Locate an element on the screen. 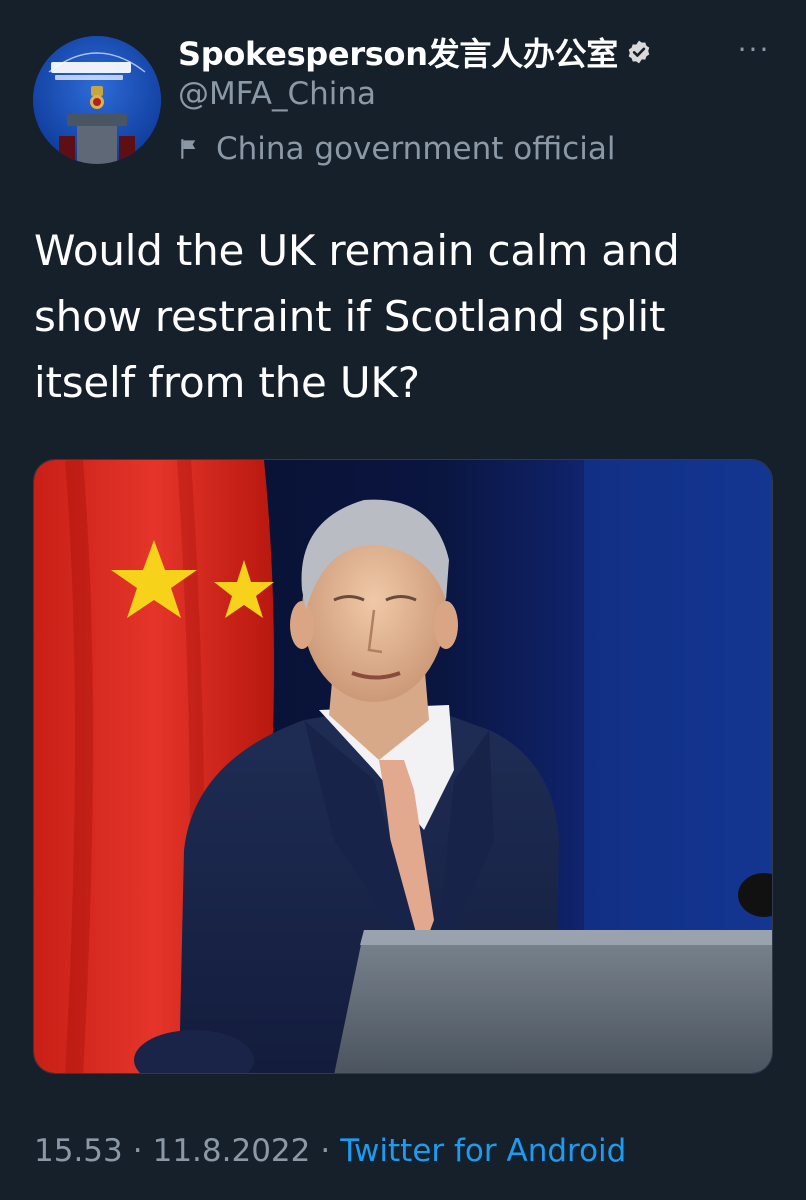  tweet-metadata: 15.53 · 11.8.2022 · Twitter for Android is located at coordinates (330, 1151).